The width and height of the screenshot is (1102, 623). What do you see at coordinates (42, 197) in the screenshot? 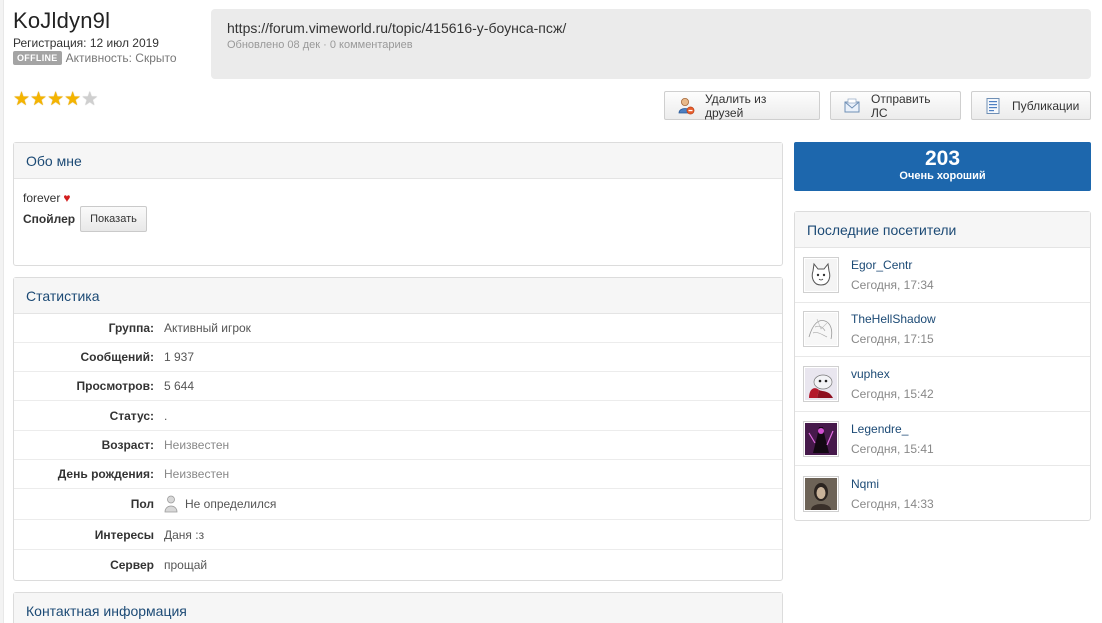
I see `about-text: forever` at bounding box center [42, 197].